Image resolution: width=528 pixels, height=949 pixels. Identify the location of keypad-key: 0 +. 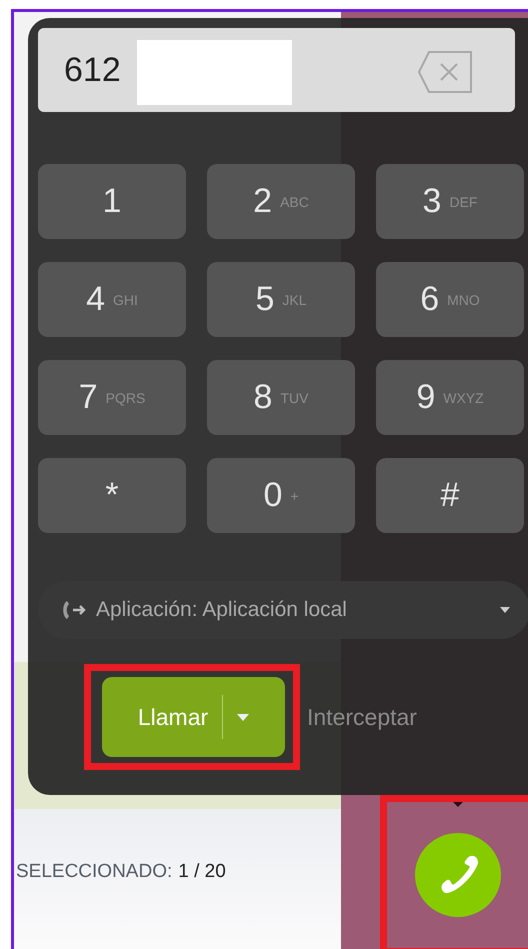
(281, 495).